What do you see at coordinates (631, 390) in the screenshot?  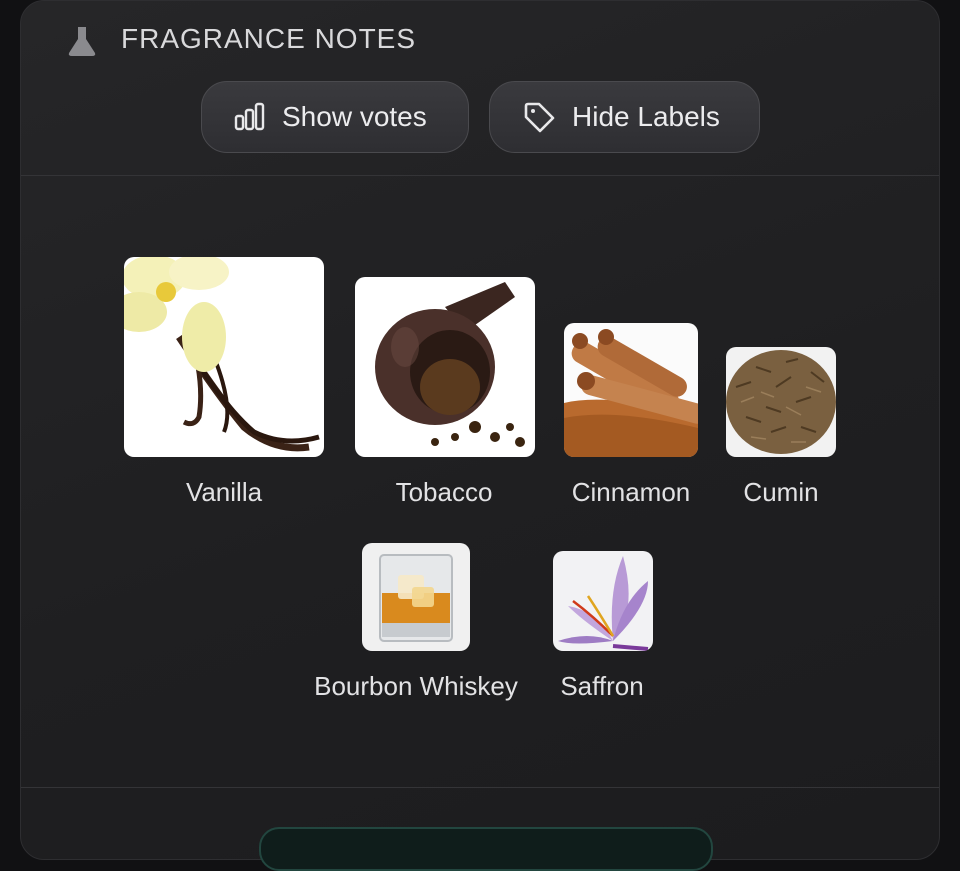 I see `cinnamon-image` at bounding box center [631, 390].